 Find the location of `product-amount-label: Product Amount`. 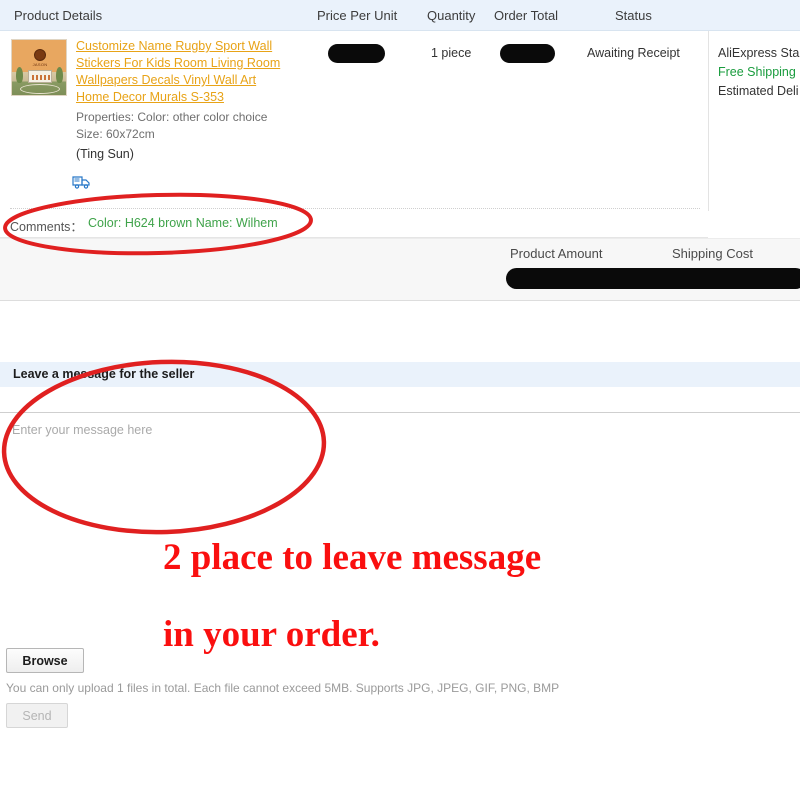

product-amount-label: Product Amount is located at coordinates (556, 253).